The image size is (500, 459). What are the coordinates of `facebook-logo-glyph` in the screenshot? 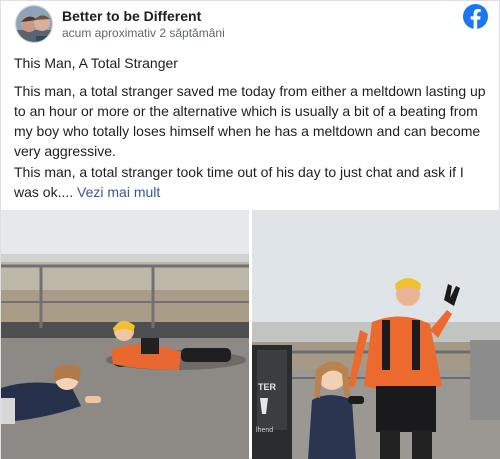 It's located at (475, 16).